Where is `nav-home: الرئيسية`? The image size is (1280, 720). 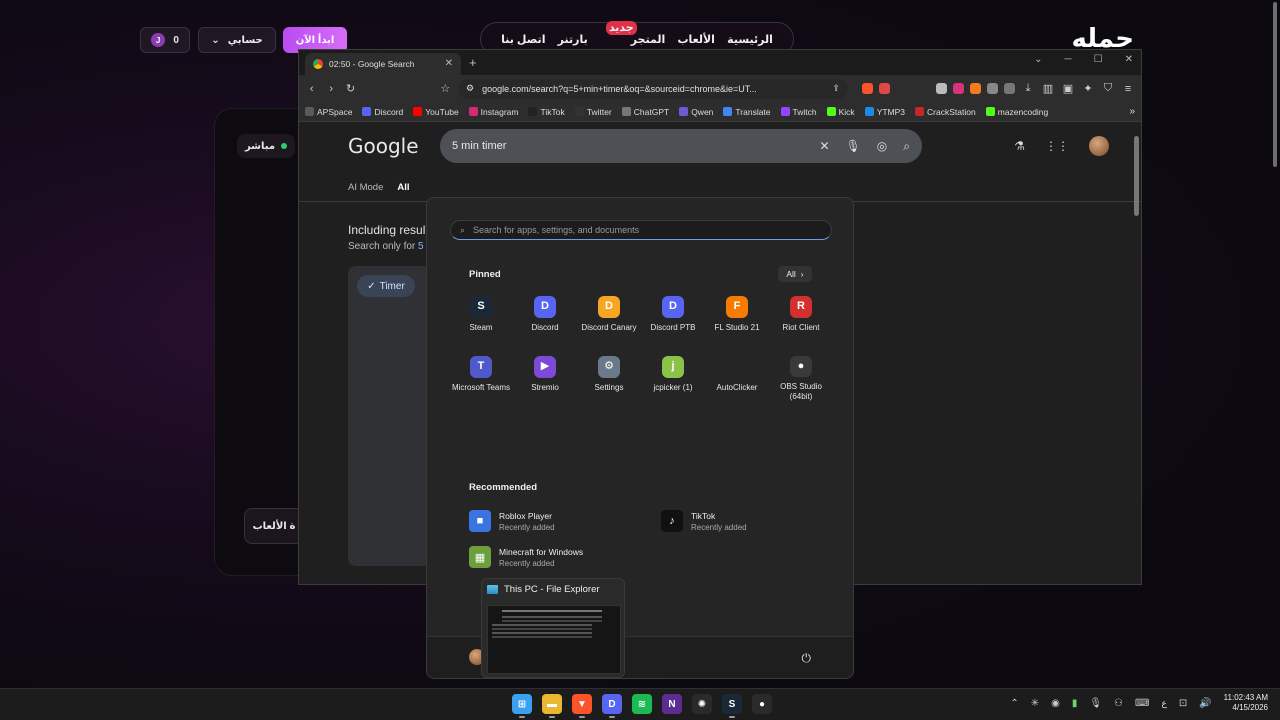
nav-home: الرئيسية is located at coordinates (750, 39).